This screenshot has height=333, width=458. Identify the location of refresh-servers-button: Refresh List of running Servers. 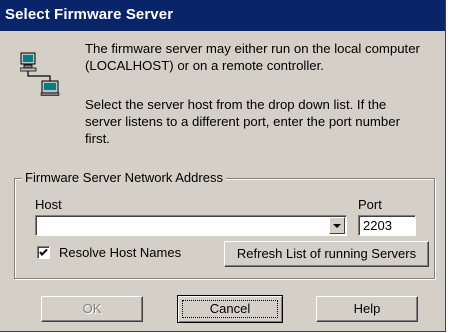
(326, 254).